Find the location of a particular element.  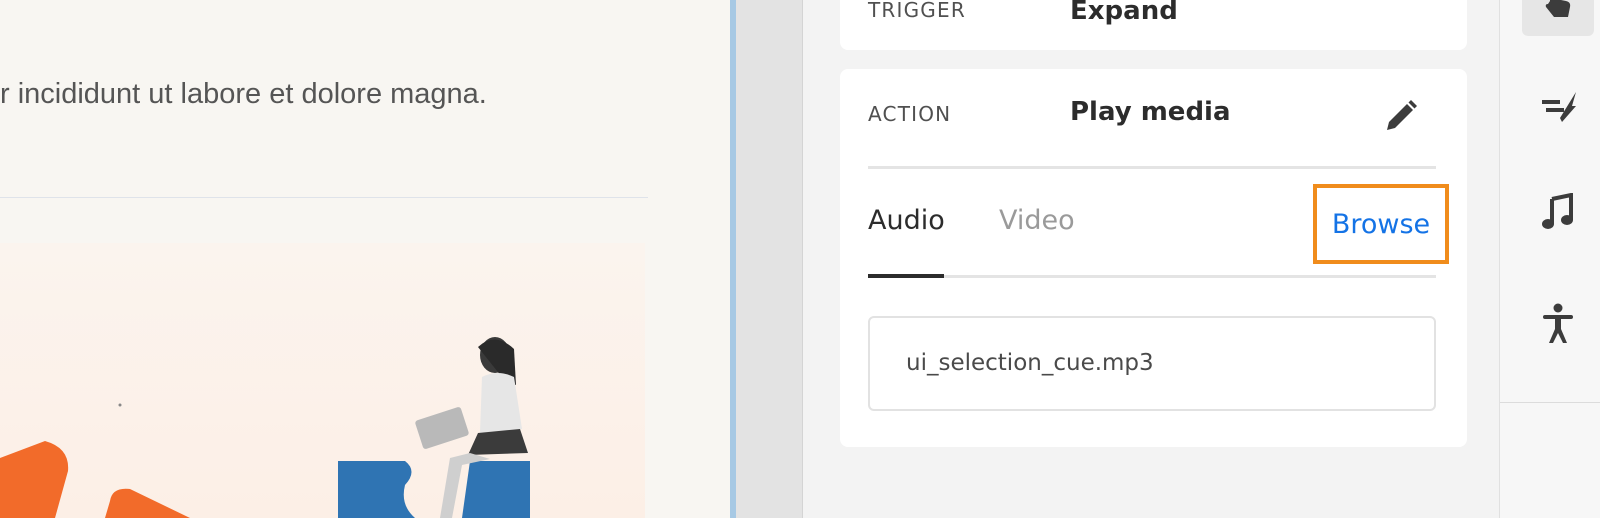

action-value: Play media is located at coordinates (1150, 112).